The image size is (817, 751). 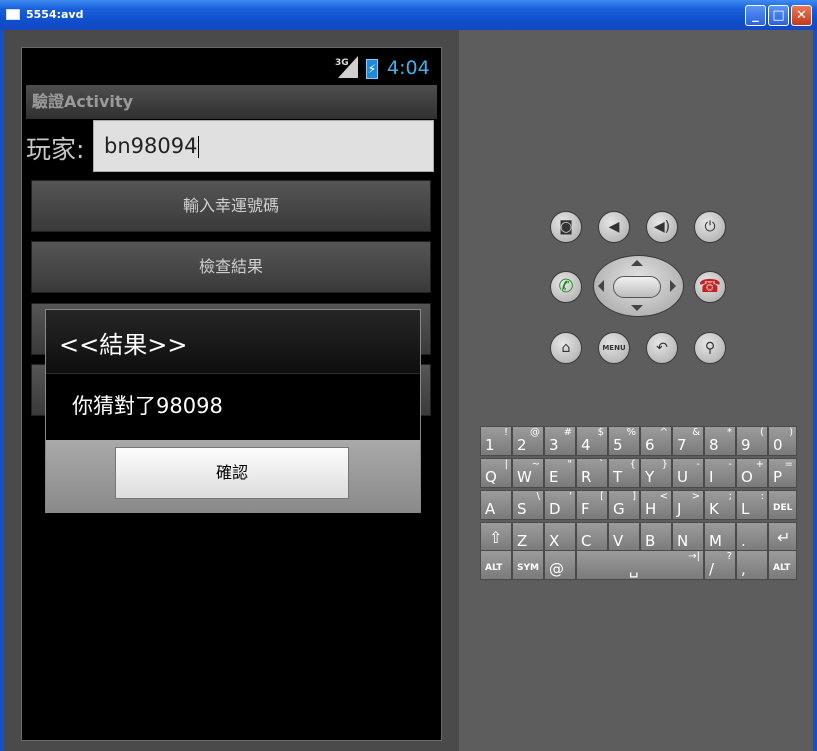 I want to click on camera-icon: ◙, so click(x=566, y=227).